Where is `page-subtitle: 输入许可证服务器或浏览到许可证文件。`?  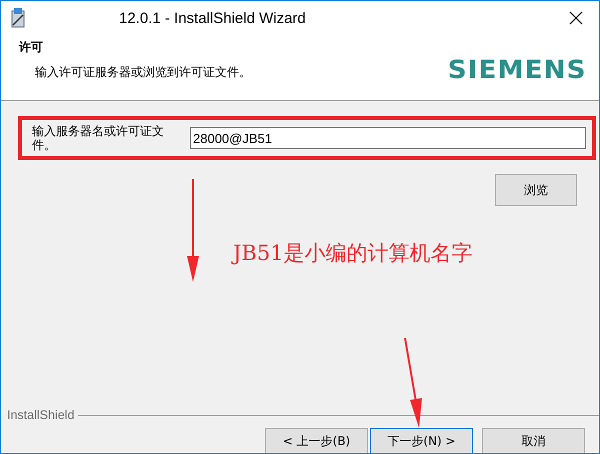
page-subtitle: 输入许可证服务器或浏览到许可证文件。 is located at coordinates (142, 72).